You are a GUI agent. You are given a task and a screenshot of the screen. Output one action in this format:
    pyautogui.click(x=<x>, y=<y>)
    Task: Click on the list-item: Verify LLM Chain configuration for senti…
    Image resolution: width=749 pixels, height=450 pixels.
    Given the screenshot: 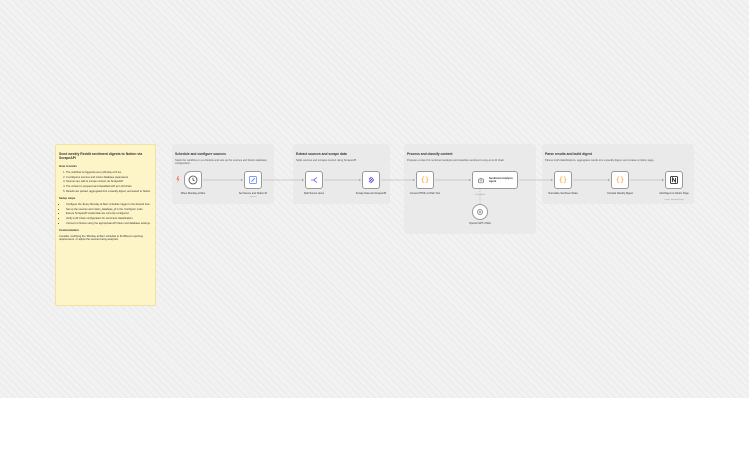 What is the action you would take?
    pyautogui.click(x=109, y=218)
    